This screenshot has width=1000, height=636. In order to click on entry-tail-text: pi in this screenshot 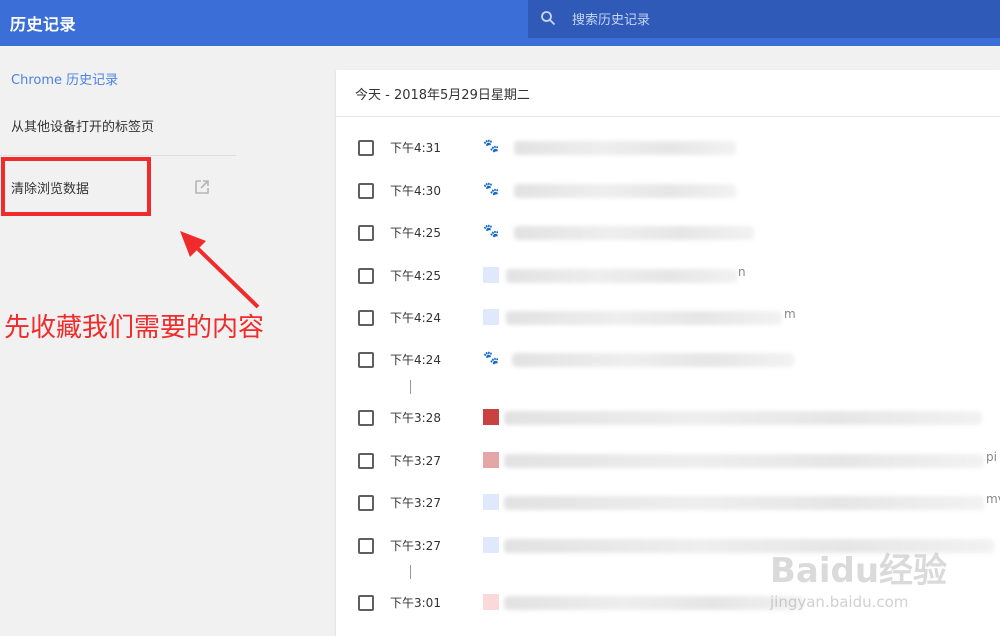, I will do `click(991, 457)`.